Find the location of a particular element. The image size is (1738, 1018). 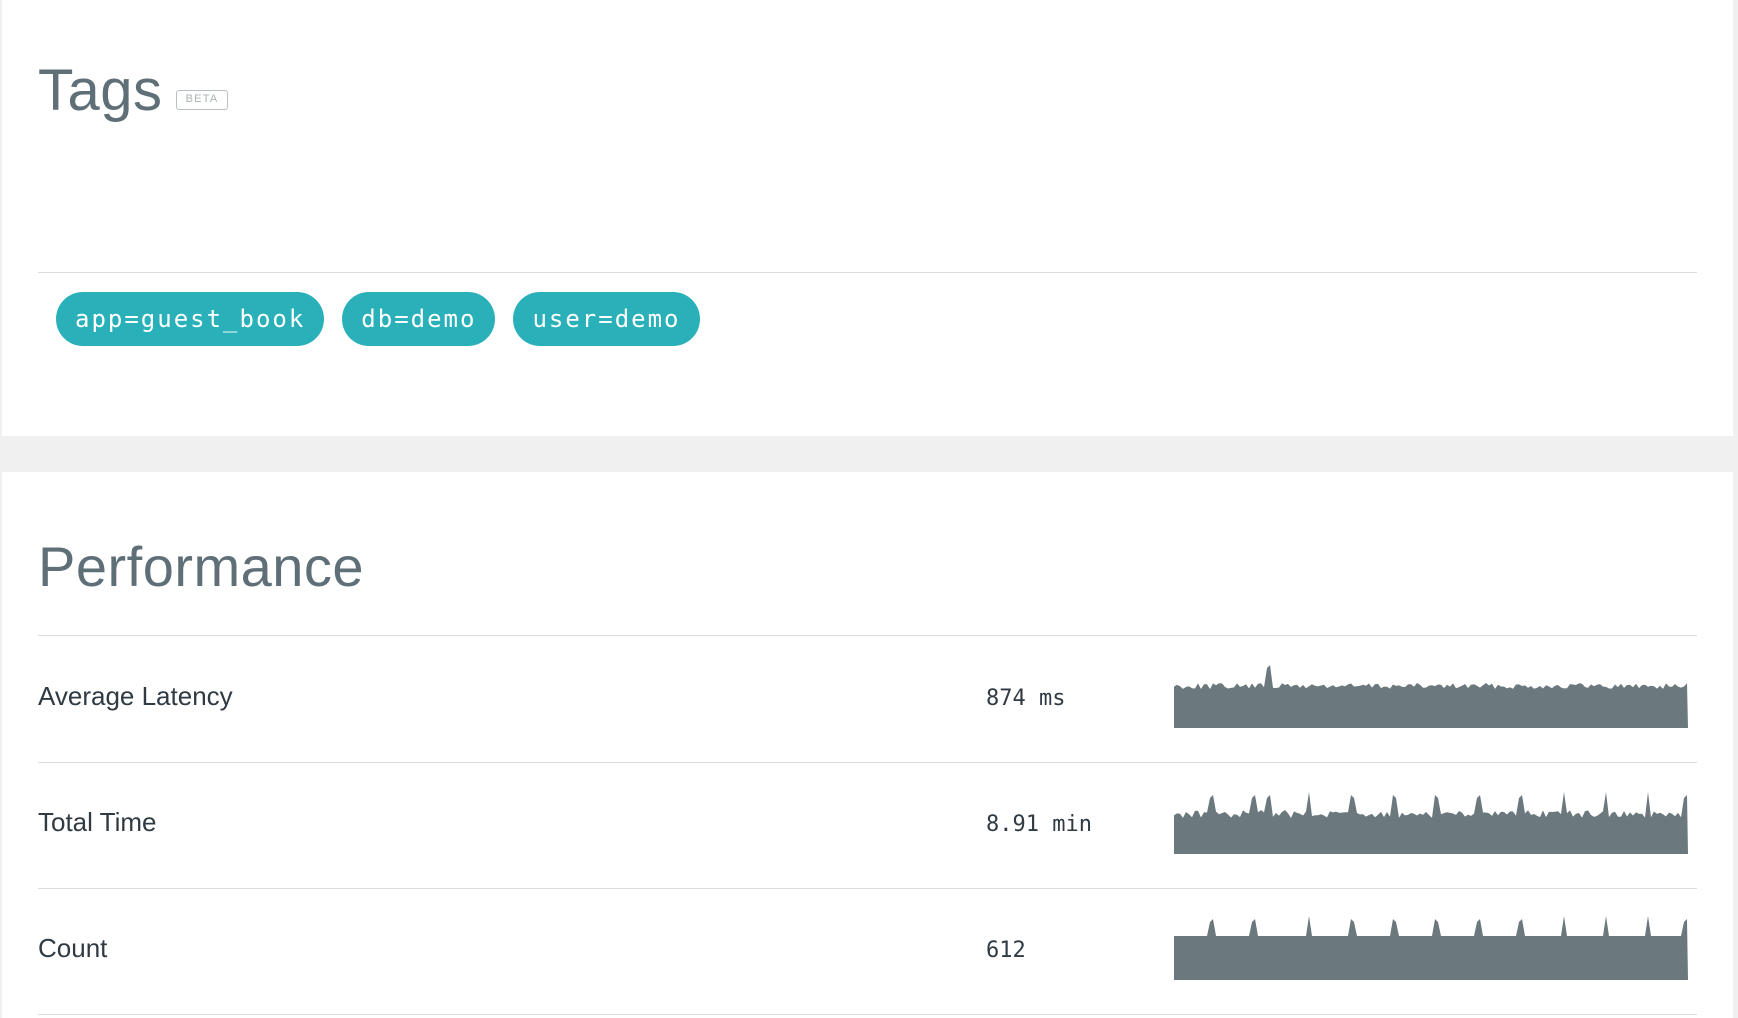

tags-section-title: Tags is located at coordinates (100, 90).